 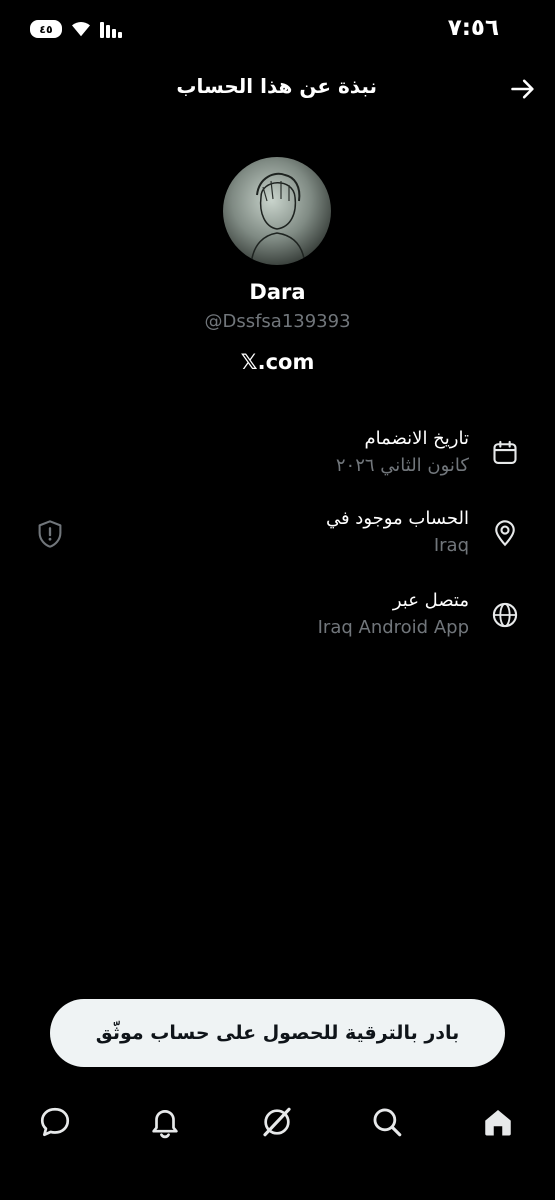 What do you see at coordinates (277, 30) in the screenshot?
I see `status-bar: ٤٥ ٧:٥٦` at bounding box center [277, 30].